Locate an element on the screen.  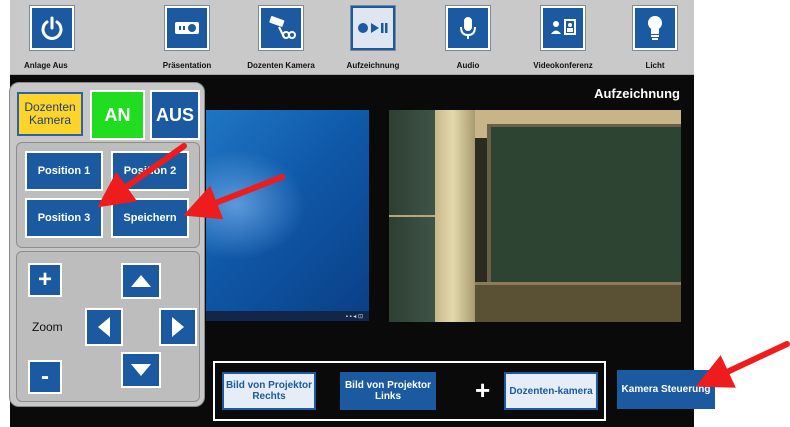
position-1-button: Position 1 is located at coordinates (64, 171).